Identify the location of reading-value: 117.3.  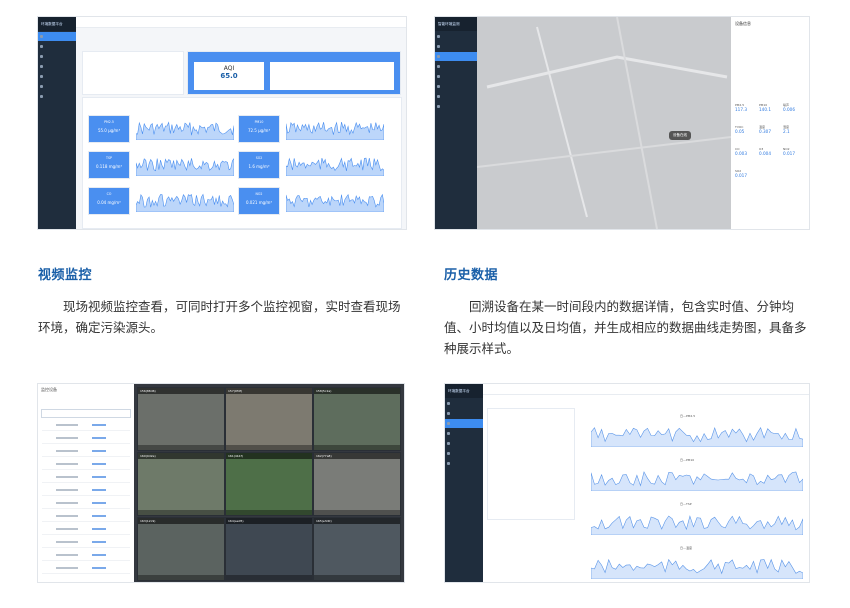
(741, 109).